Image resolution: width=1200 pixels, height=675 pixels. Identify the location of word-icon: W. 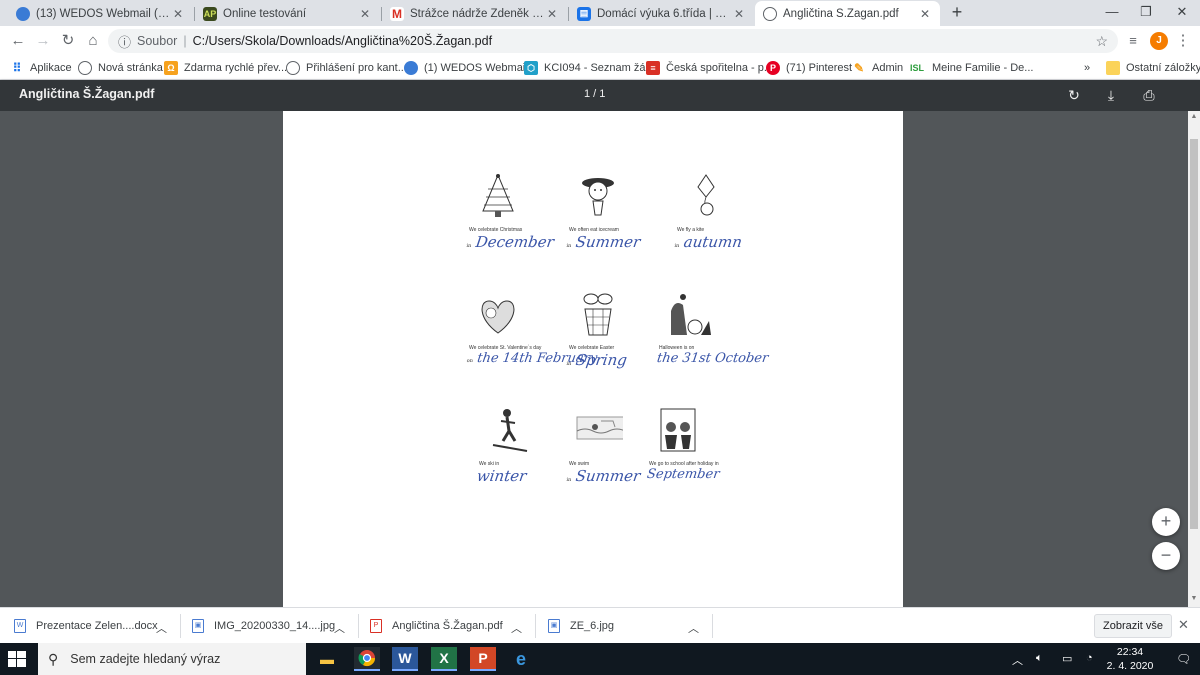
(405, 659).